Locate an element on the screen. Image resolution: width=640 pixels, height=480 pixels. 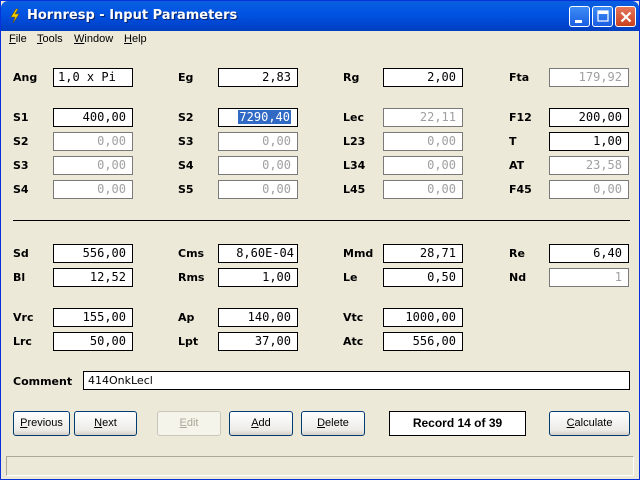
field-f12: 200,00 is located at coordinates (589, 117).